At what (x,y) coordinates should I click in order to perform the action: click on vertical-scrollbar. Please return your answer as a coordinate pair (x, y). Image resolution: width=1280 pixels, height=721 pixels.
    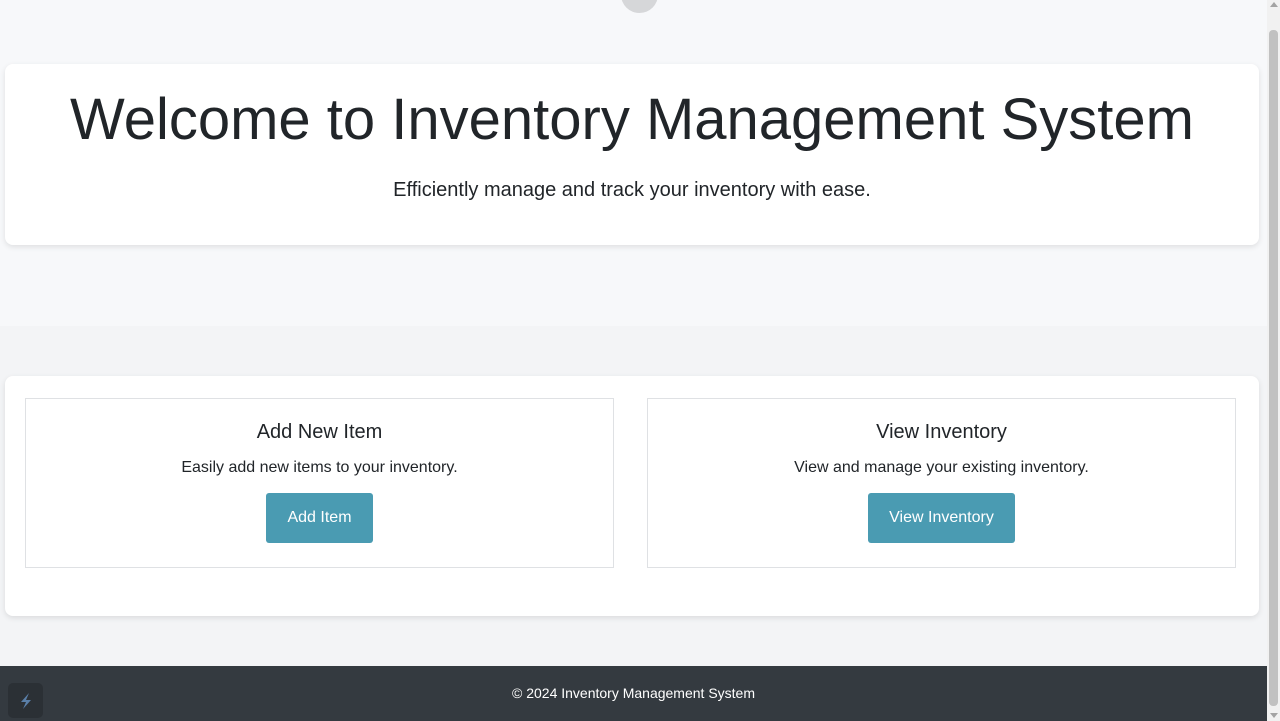
    Looking at the image, I should click on (1273, 360).